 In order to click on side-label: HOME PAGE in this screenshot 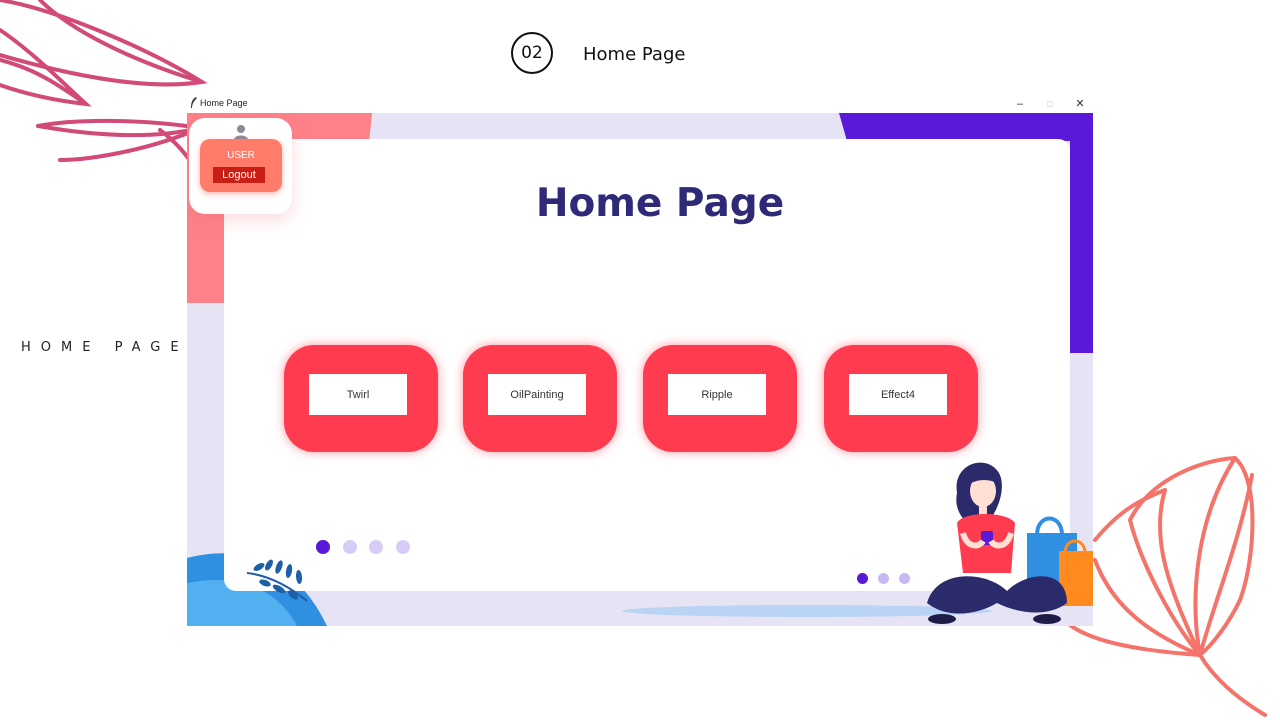, I will do `click(105, 347)`.